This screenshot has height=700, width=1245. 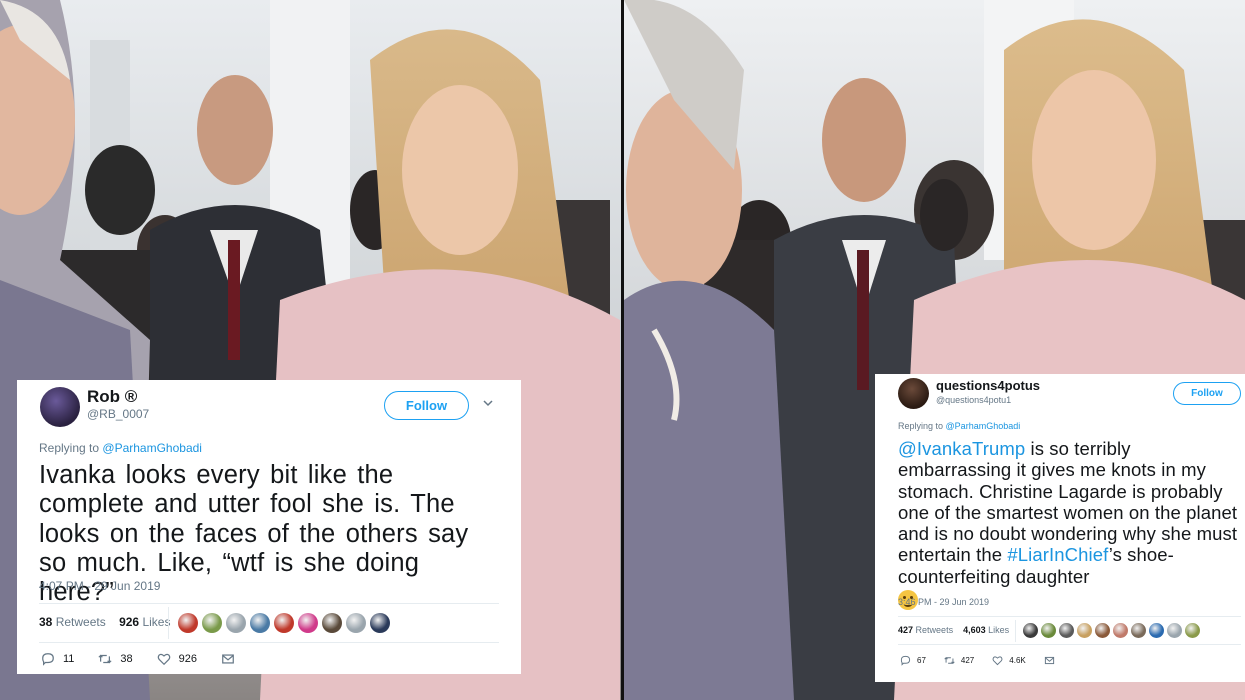 What do you see at coordinates (188, 659) in the screenshot?
I see `like-count: 926` at bounding box center [188, 659].